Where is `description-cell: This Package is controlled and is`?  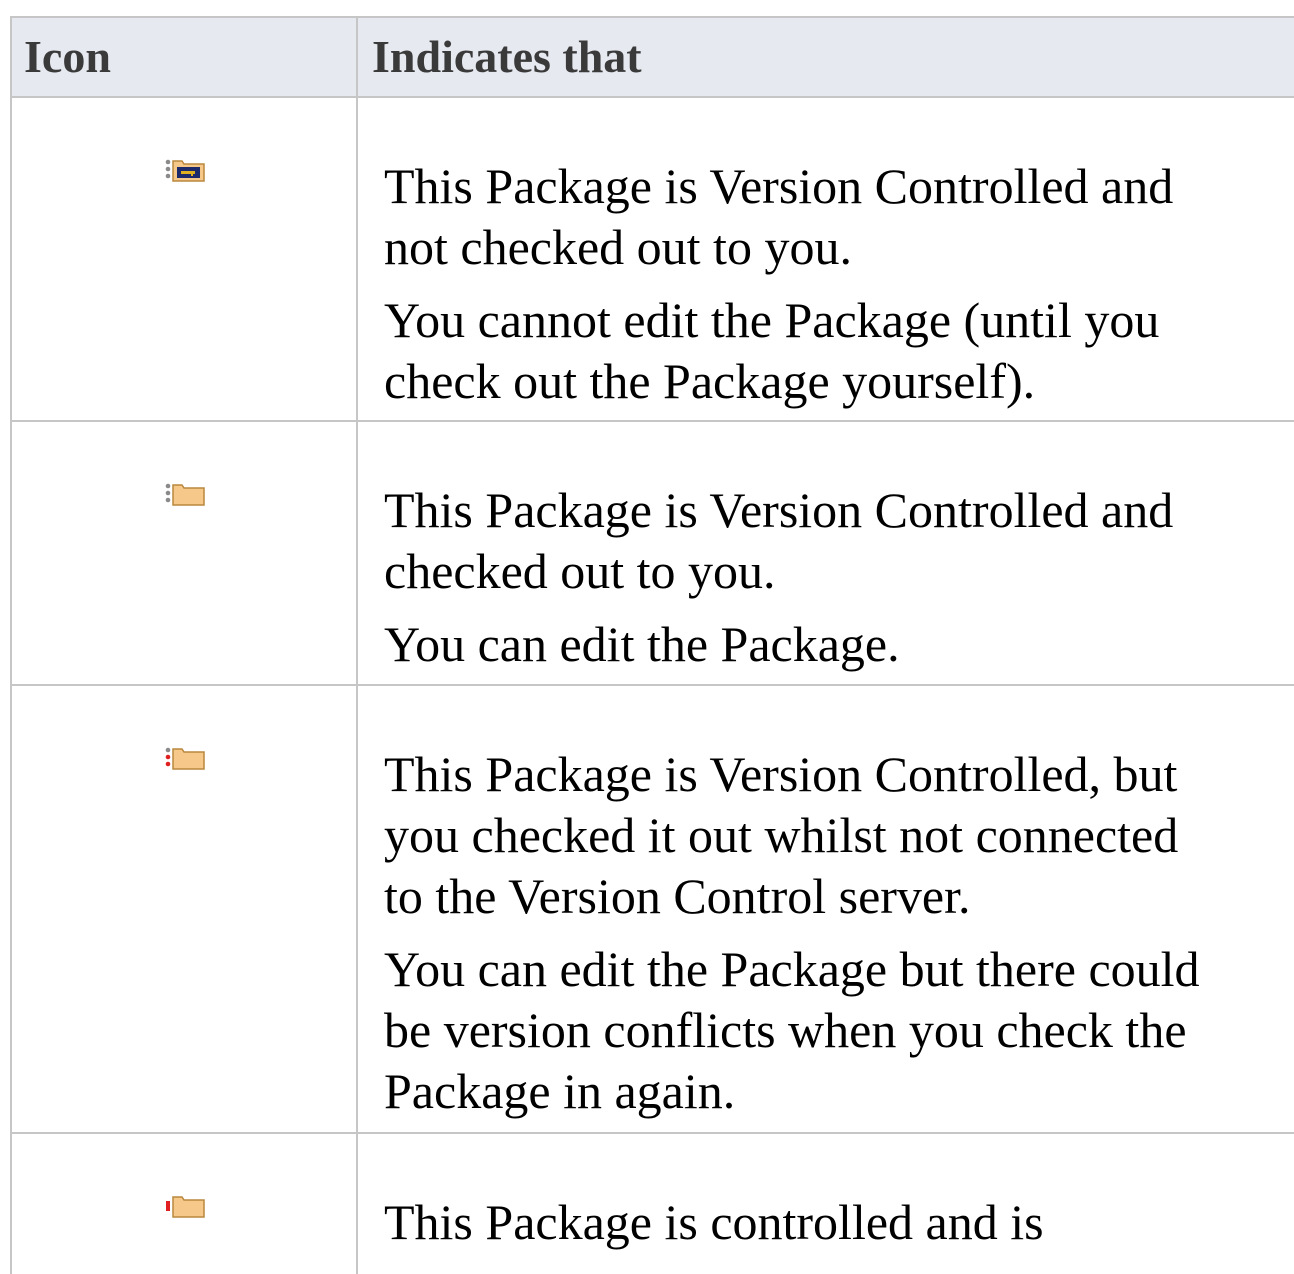
description-cell: This Package is controlled and is is located at coordinates (826, 1204).